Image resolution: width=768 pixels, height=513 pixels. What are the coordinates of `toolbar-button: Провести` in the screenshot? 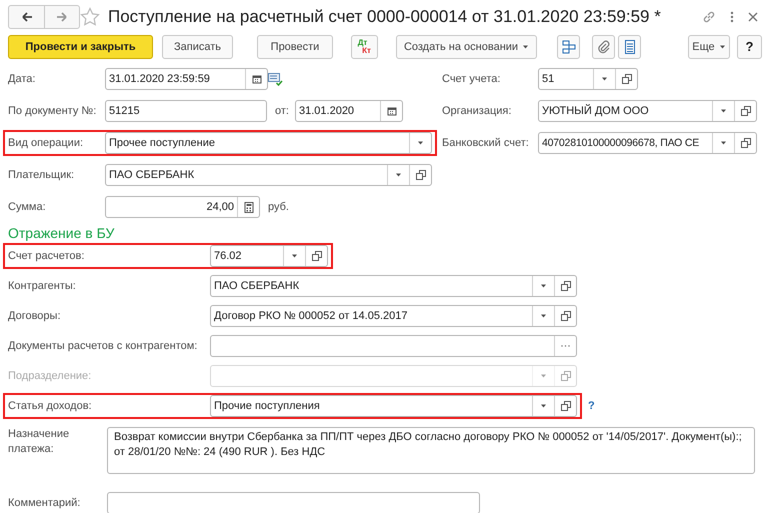 It's located at (295, 47).